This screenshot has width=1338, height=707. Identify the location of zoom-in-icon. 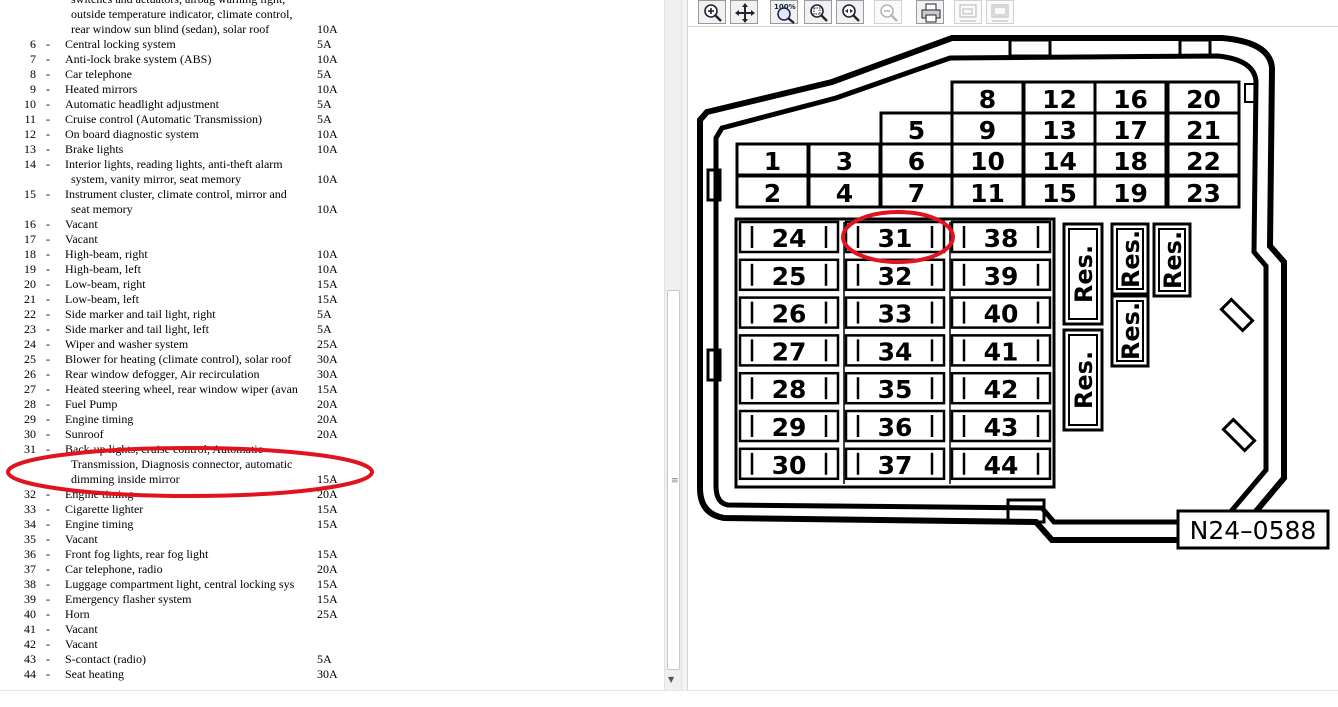
(713, 13).